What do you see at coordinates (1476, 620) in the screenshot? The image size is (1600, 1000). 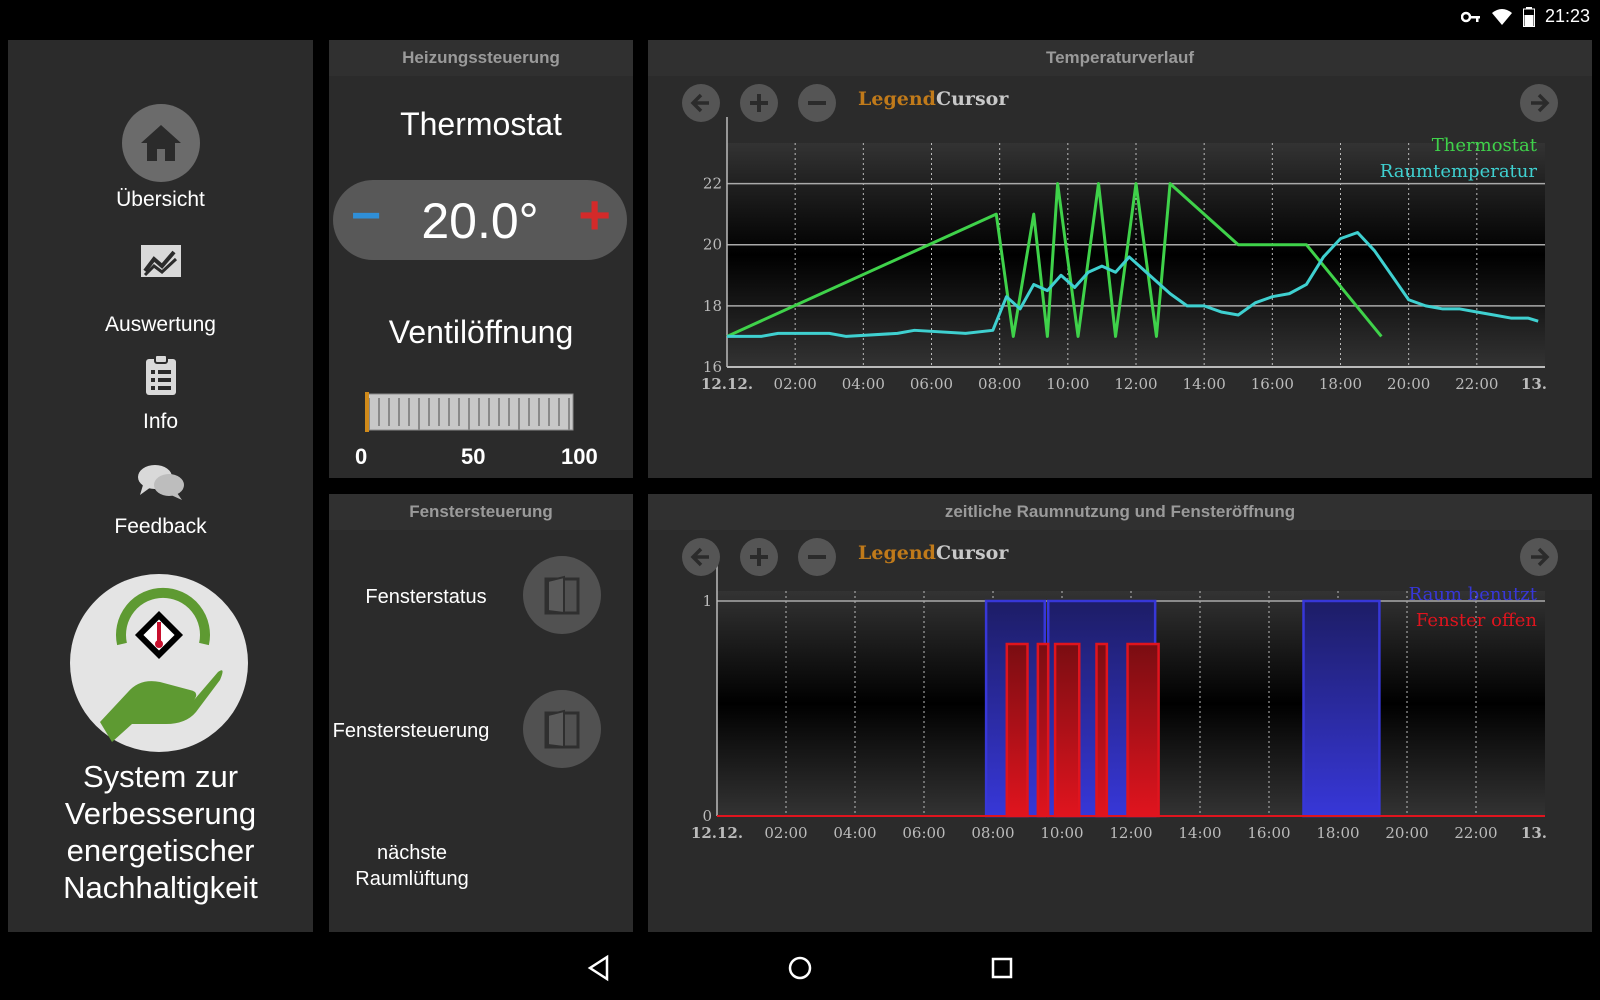 I see `legend-entry: Fenster offen` at bounding box center [1476, 620].